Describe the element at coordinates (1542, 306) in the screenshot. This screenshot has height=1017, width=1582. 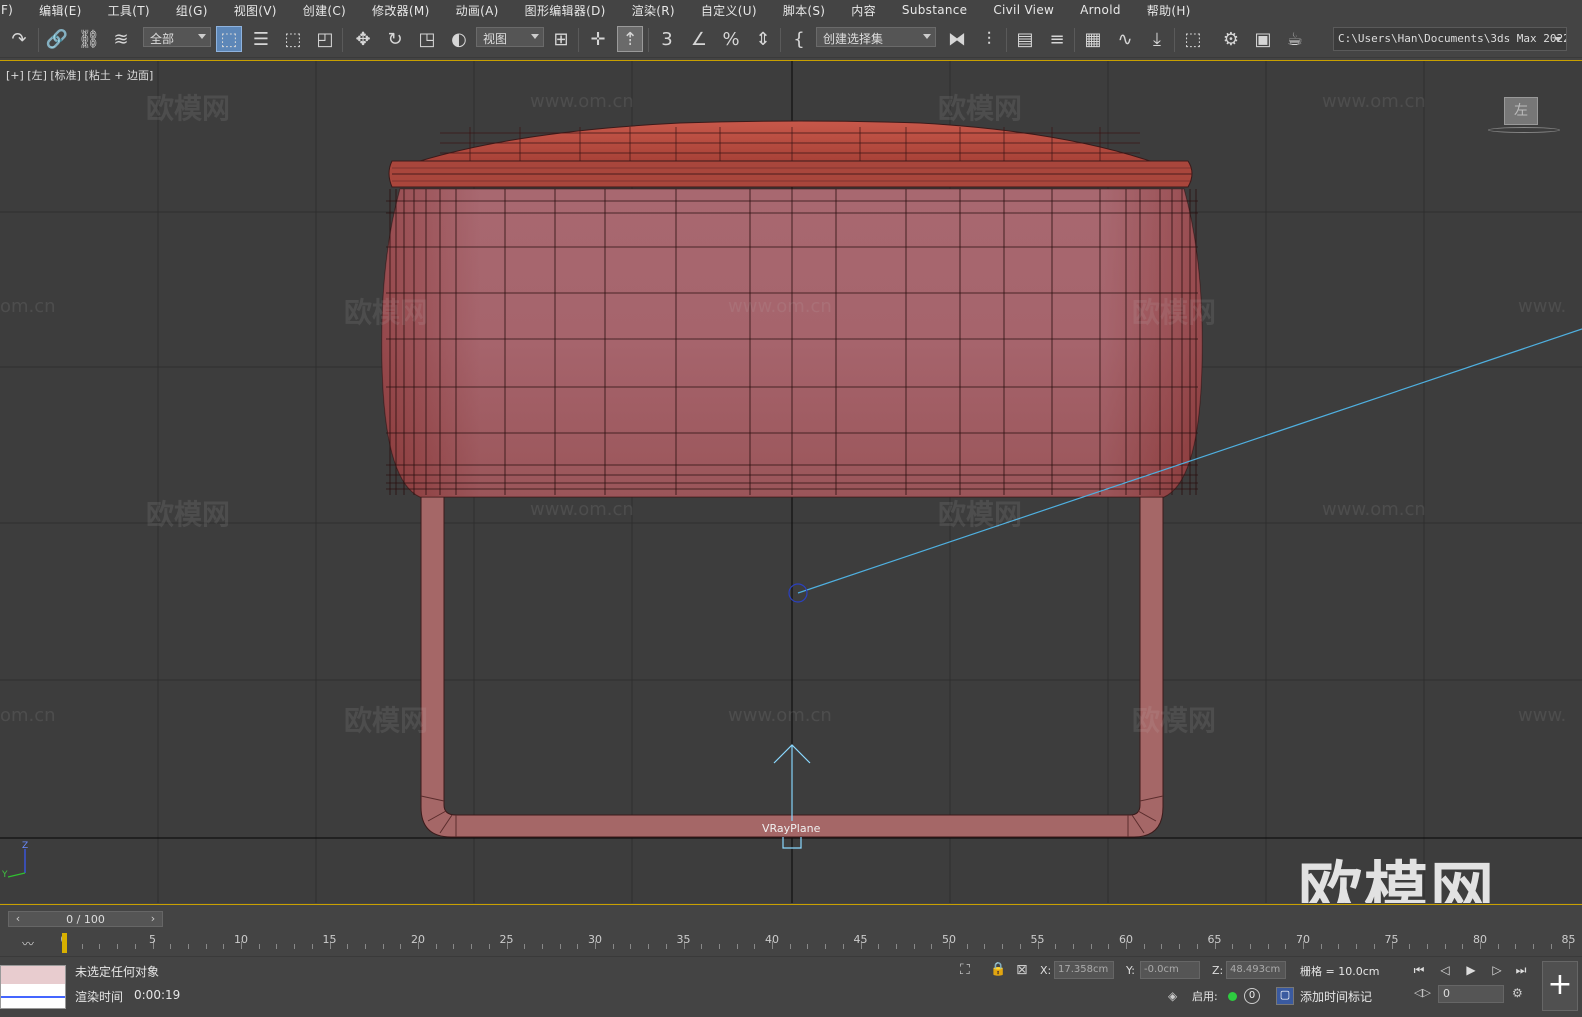
I see `watermark: www.` at that location.